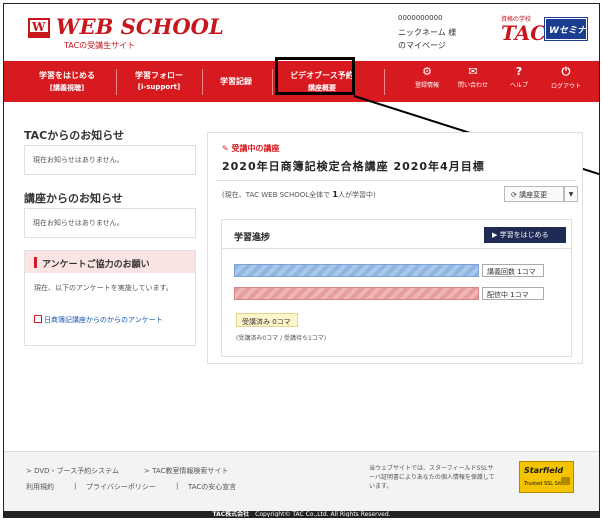  I want to click on completed-summary: (受講済み0コマ / 受講待ち1コマ), so click(281, 338).